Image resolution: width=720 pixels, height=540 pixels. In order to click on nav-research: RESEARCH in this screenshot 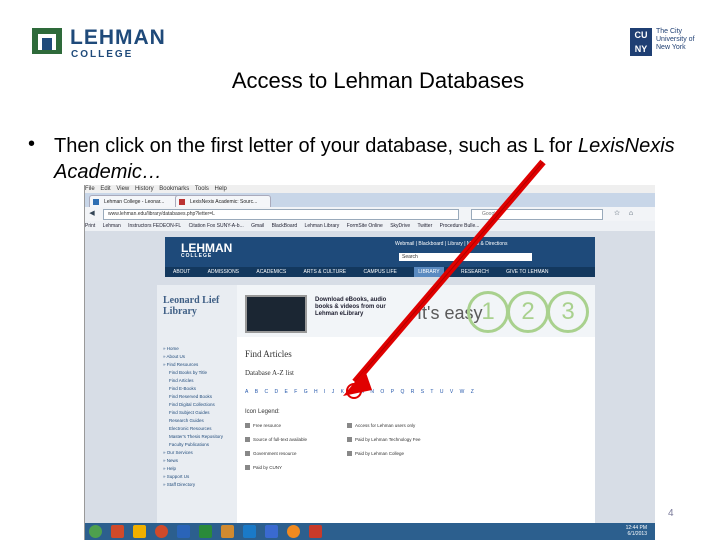, I will do `click(475, 272)`.